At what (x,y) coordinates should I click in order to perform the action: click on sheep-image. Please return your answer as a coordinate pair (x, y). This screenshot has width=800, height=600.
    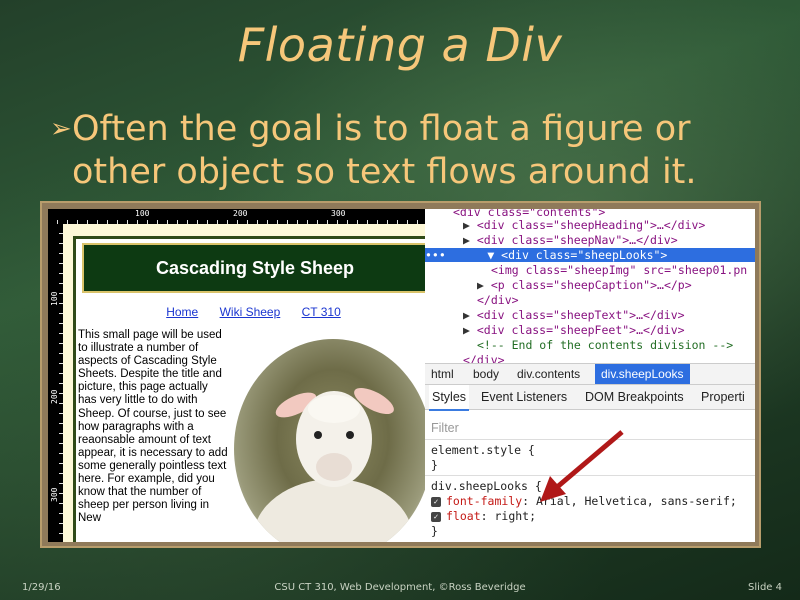
    Looking at the image, I should click on (329, 440).